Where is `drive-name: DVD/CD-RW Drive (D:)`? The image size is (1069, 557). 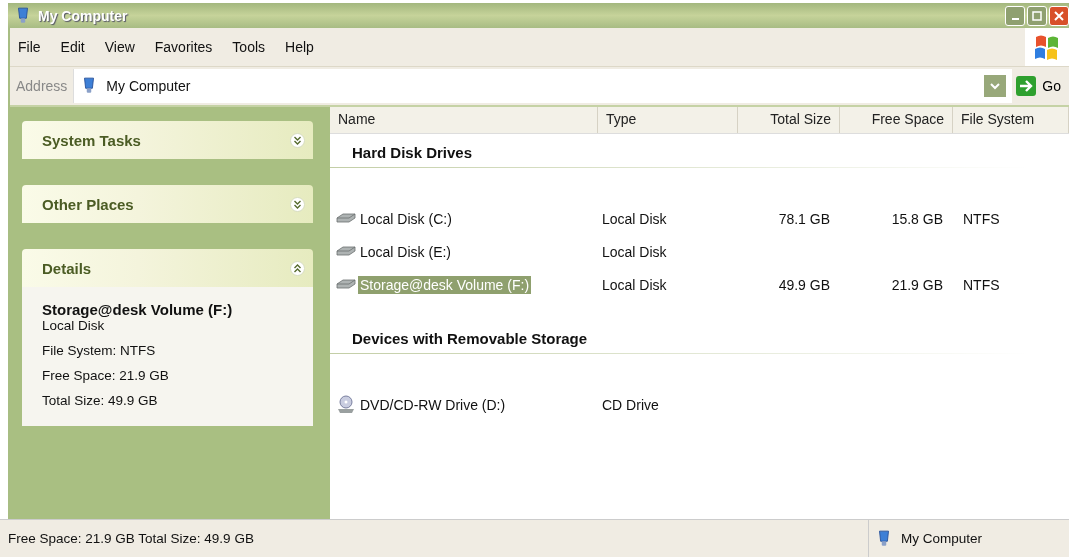
drive-name: DVD/CD-RW Drive (D:) is located at coordinates (433, 405).